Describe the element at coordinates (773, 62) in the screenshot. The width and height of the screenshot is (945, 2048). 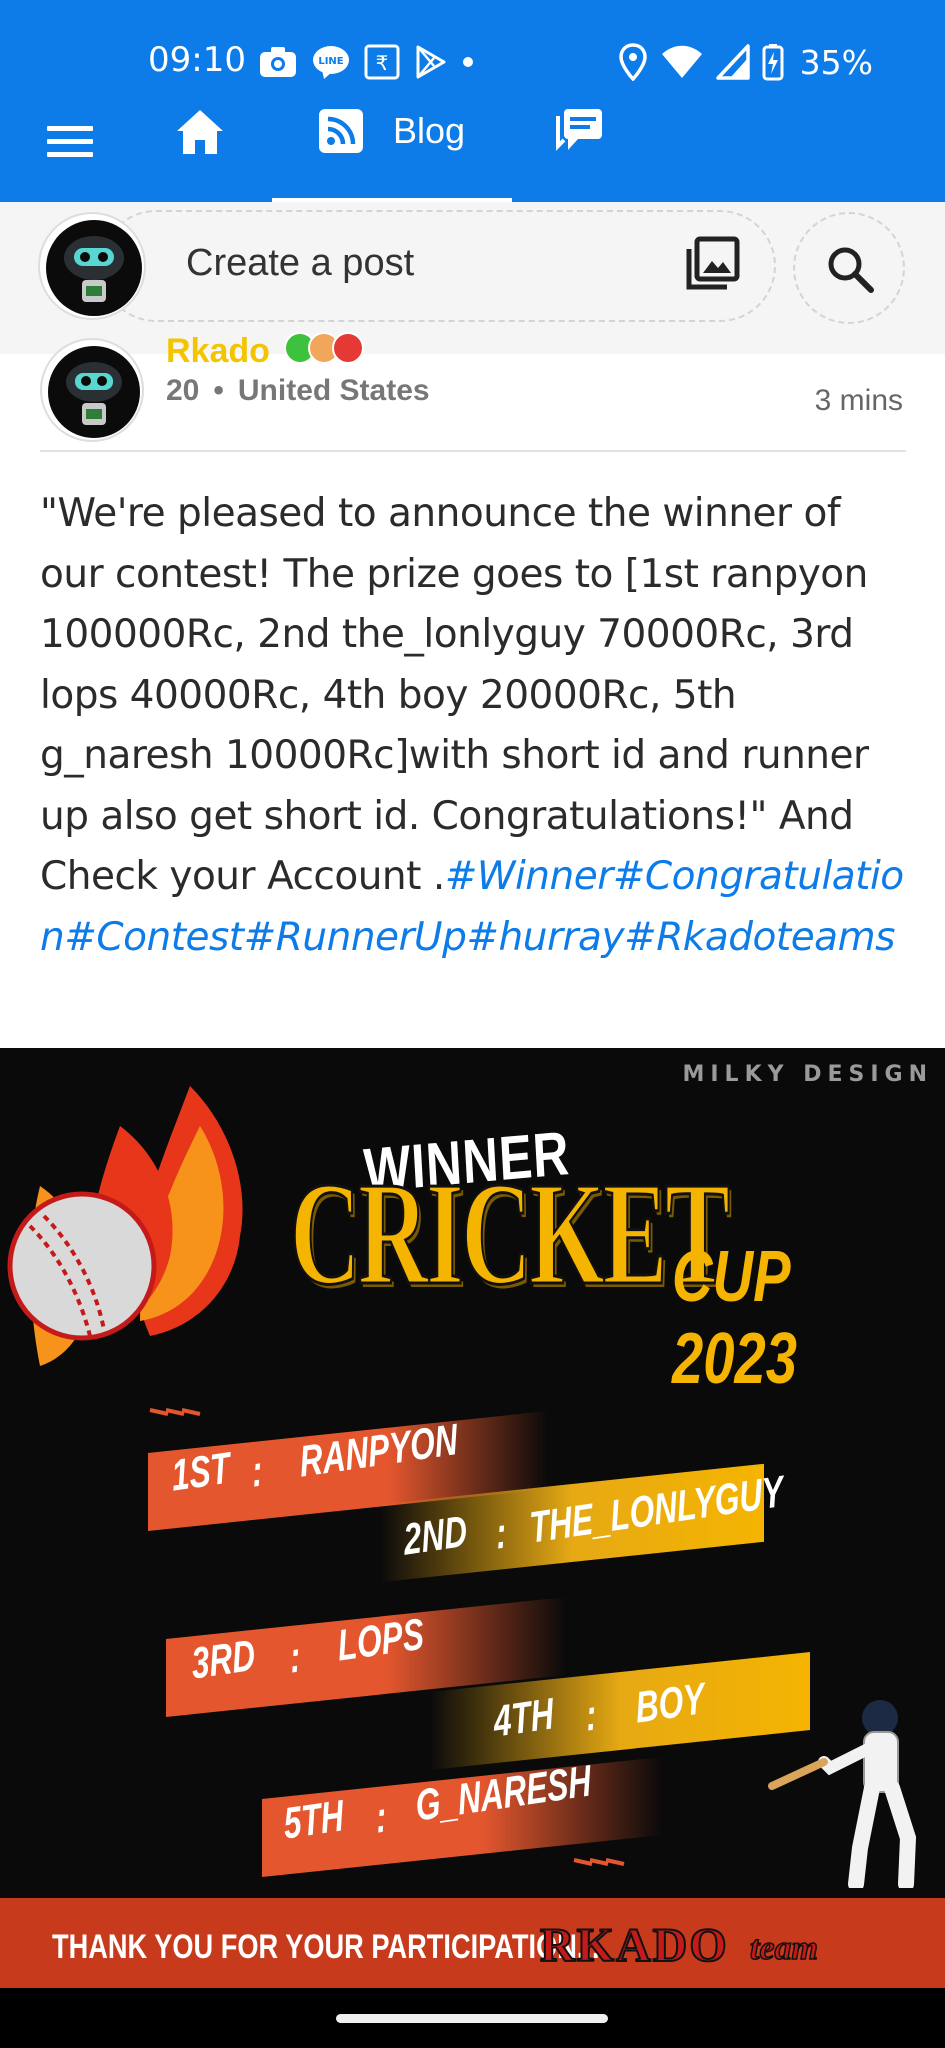
I see `battery-charging-icon` at that location.